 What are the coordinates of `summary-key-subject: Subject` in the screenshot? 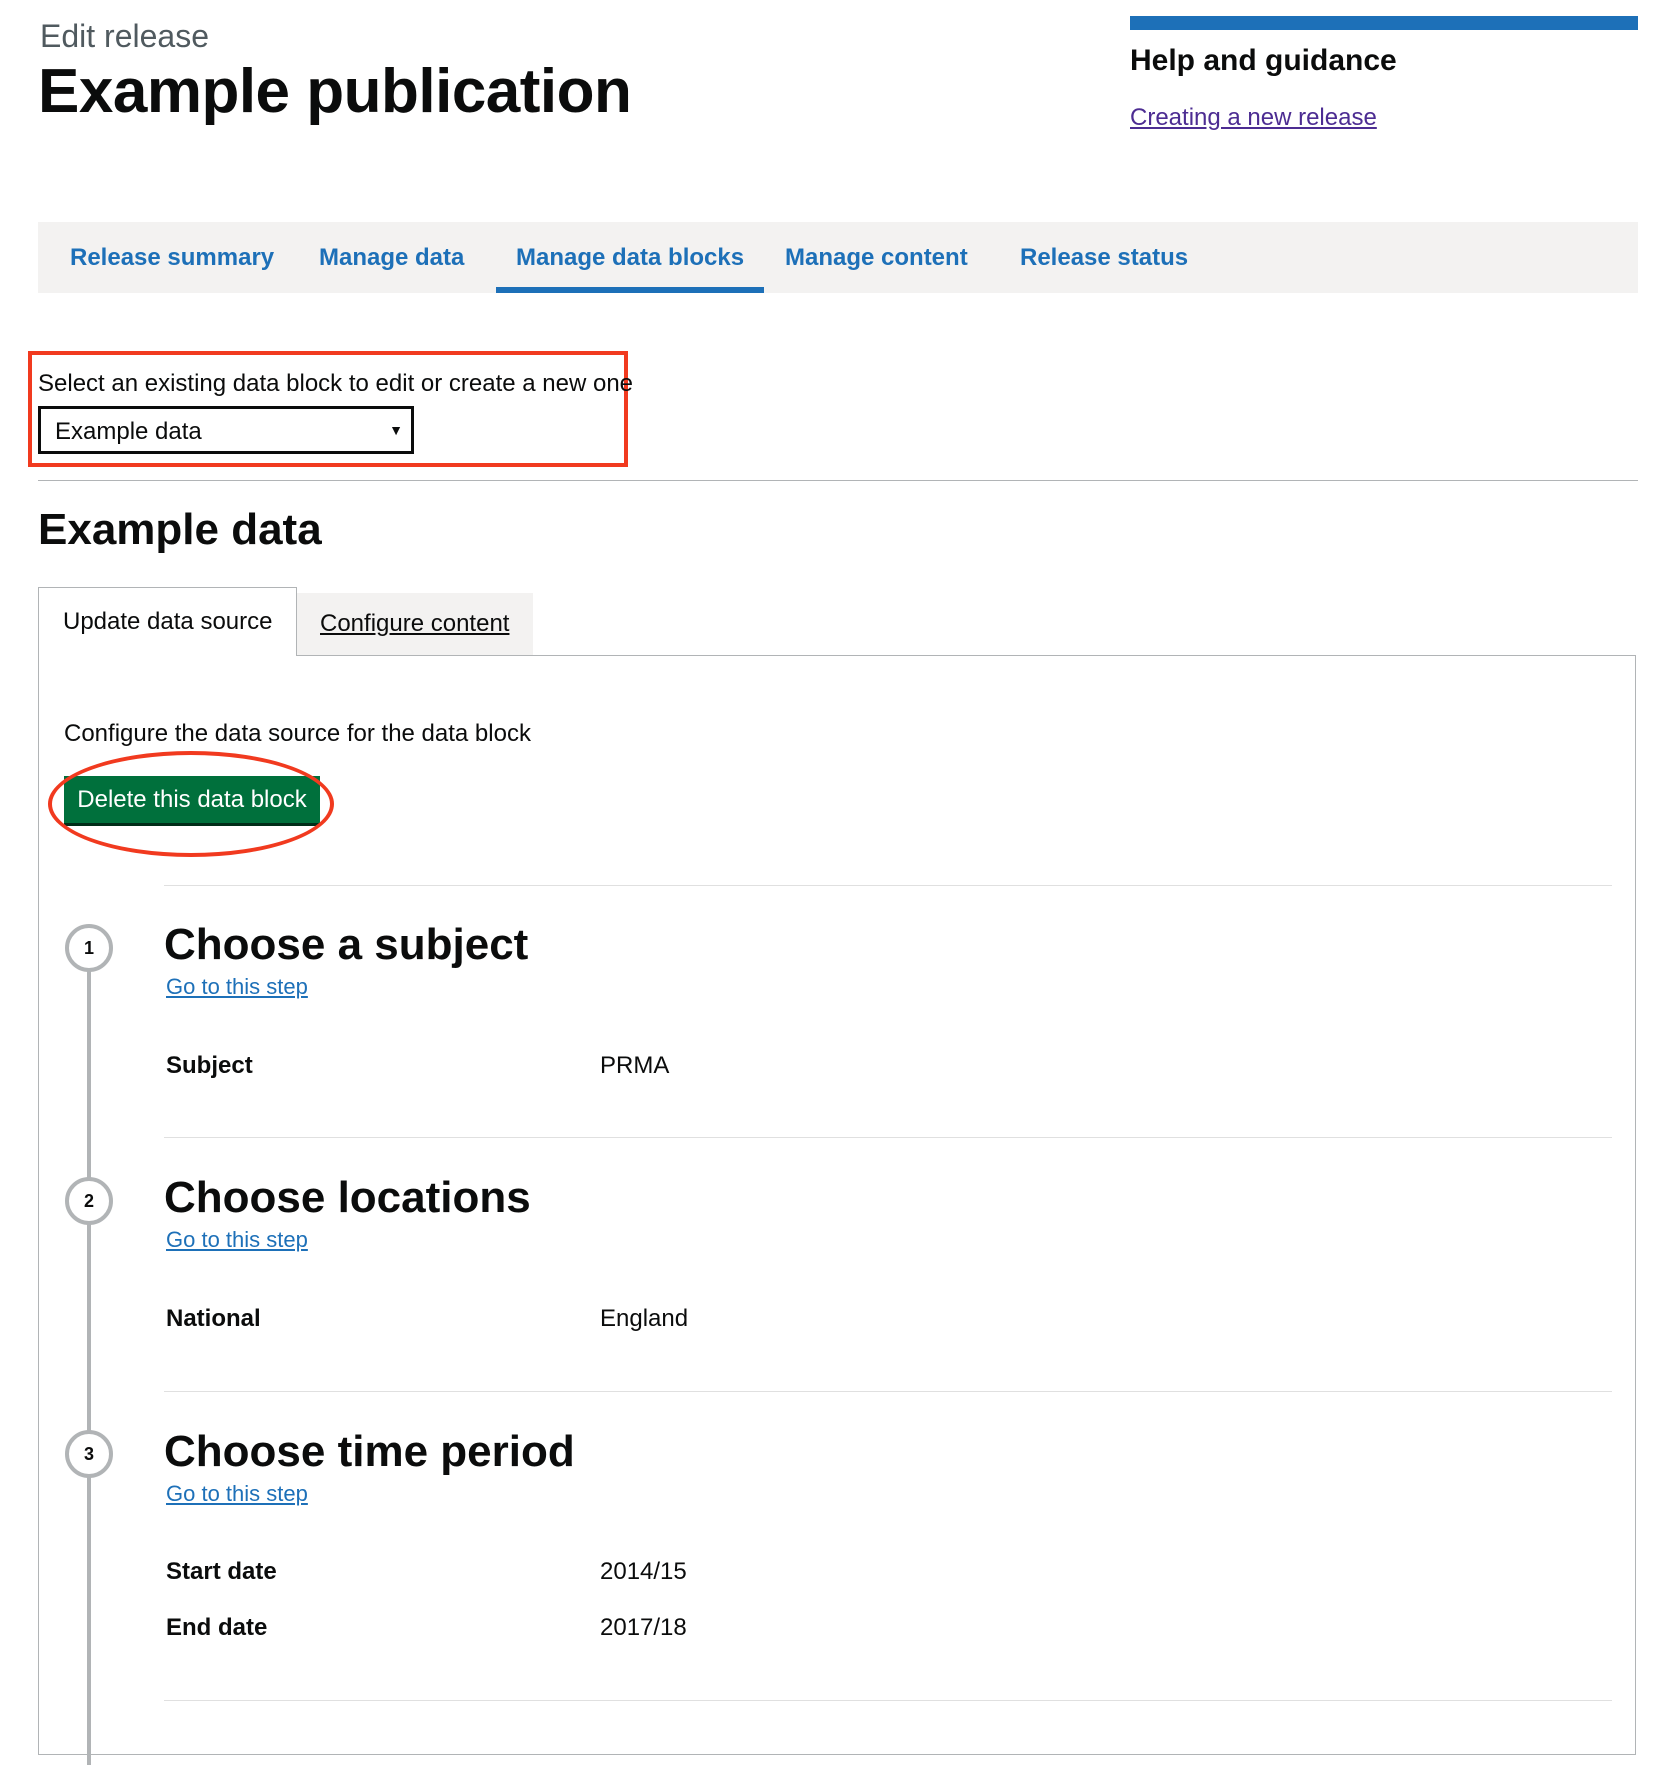 It's located at (209, 1065).